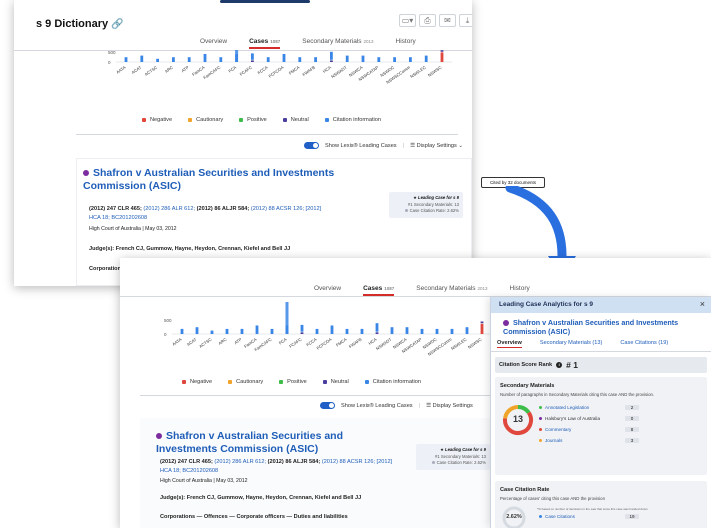 The height and width of the screenshot is (528, 711). Describe the element at coordinates (176, 342) in the screenshot. I see `x-tick-label: AATA` at that location.